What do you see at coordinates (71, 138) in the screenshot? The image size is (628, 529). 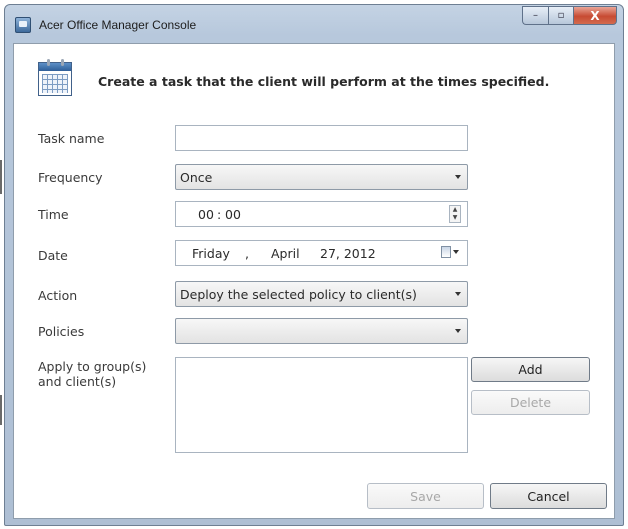 I see `task-name-label: Task name` at bounding box center [71, 138].